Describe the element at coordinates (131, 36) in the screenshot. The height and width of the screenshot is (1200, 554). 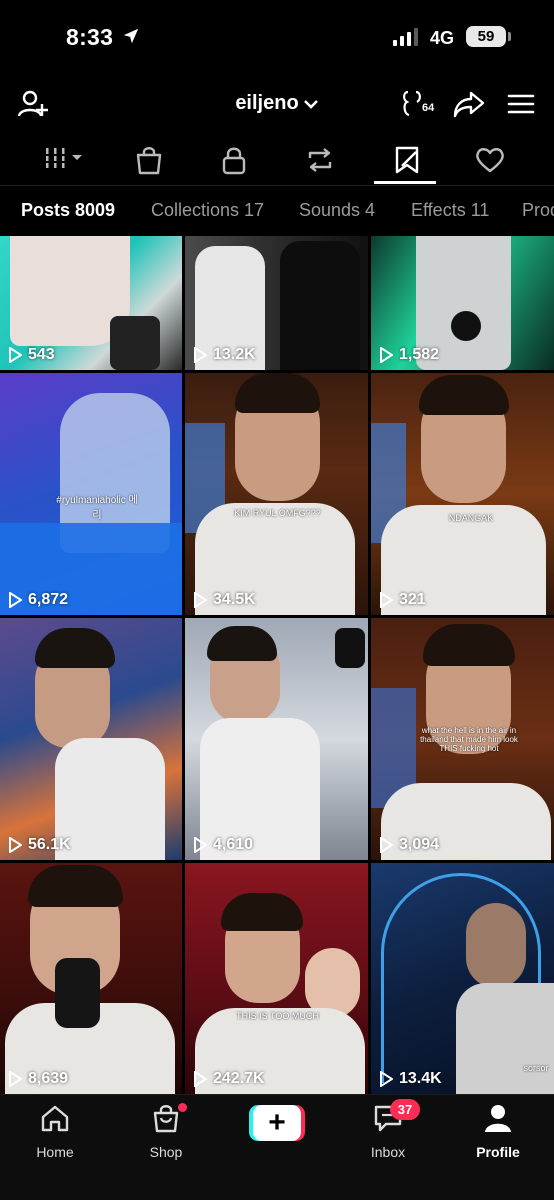
I see `location-arrow-icon` at that location.